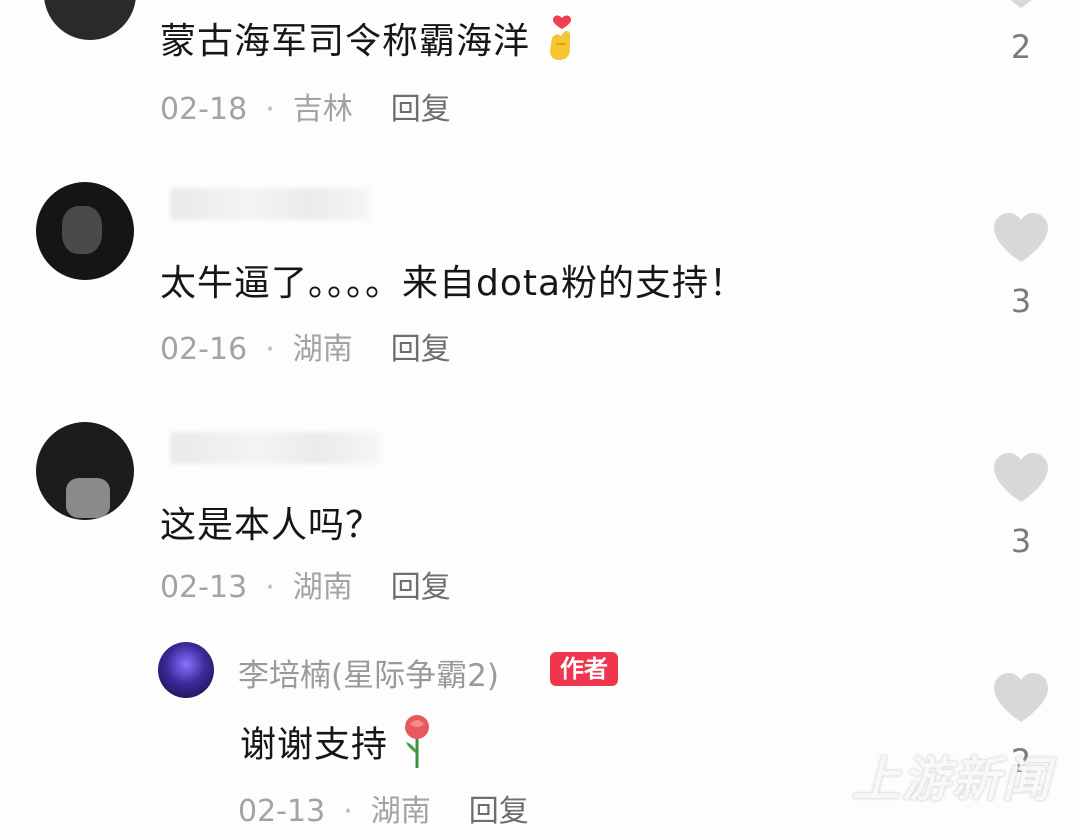 The height and width of the screenshot is (840, 1080). I want to click on like-button: 2, so click(1021, 33).